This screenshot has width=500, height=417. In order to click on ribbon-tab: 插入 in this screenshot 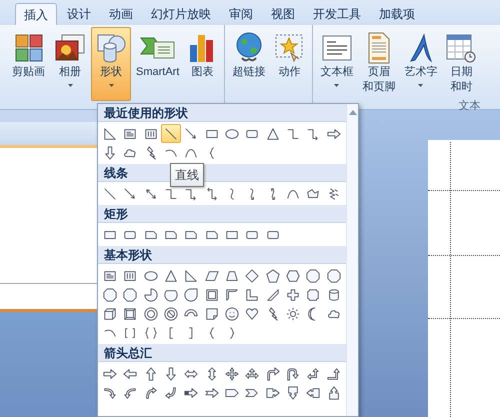, I will do `click(36, 14)`.